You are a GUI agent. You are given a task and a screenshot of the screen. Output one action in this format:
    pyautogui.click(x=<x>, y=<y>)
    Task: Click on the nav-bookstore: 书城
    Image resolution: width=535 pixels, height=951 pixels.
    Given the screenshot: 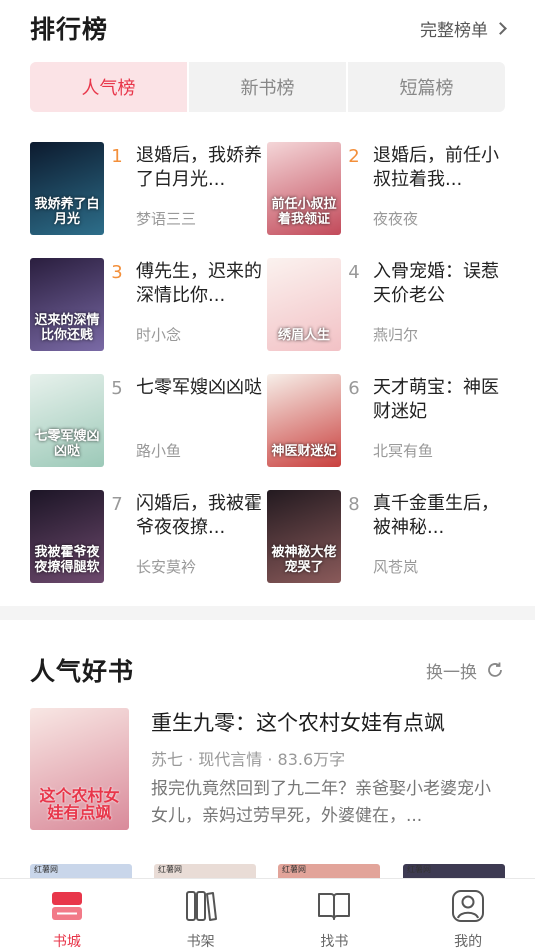 What is the action you would take?
    pyautogui.click(x=67, y=915)
    